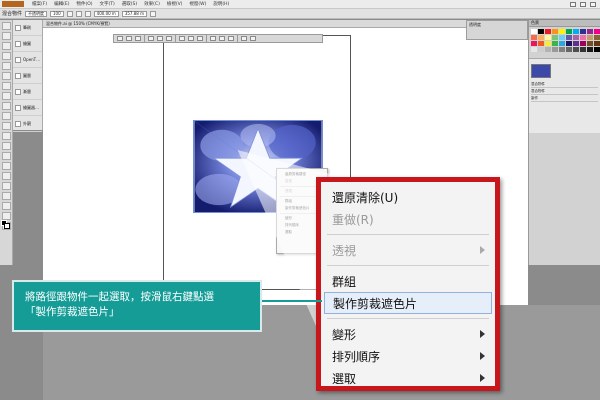 The image size is (600, 400). Describe the element at coordinates (182, 38) in the screenshot. I see `distribute-top-icon` at that location.